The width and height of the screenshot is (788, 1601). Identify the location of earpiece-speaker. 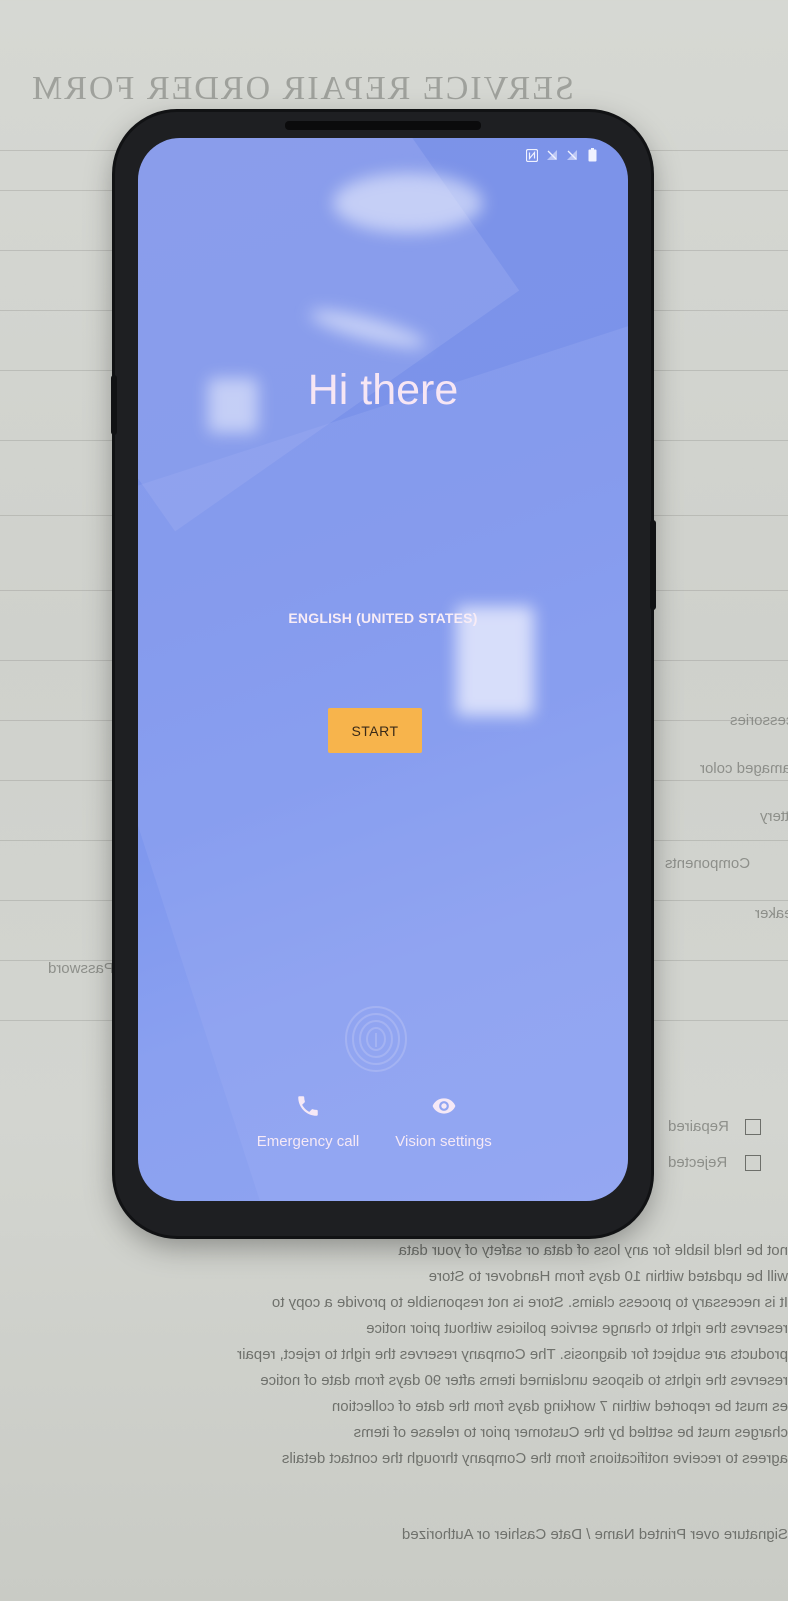
(383, 125).